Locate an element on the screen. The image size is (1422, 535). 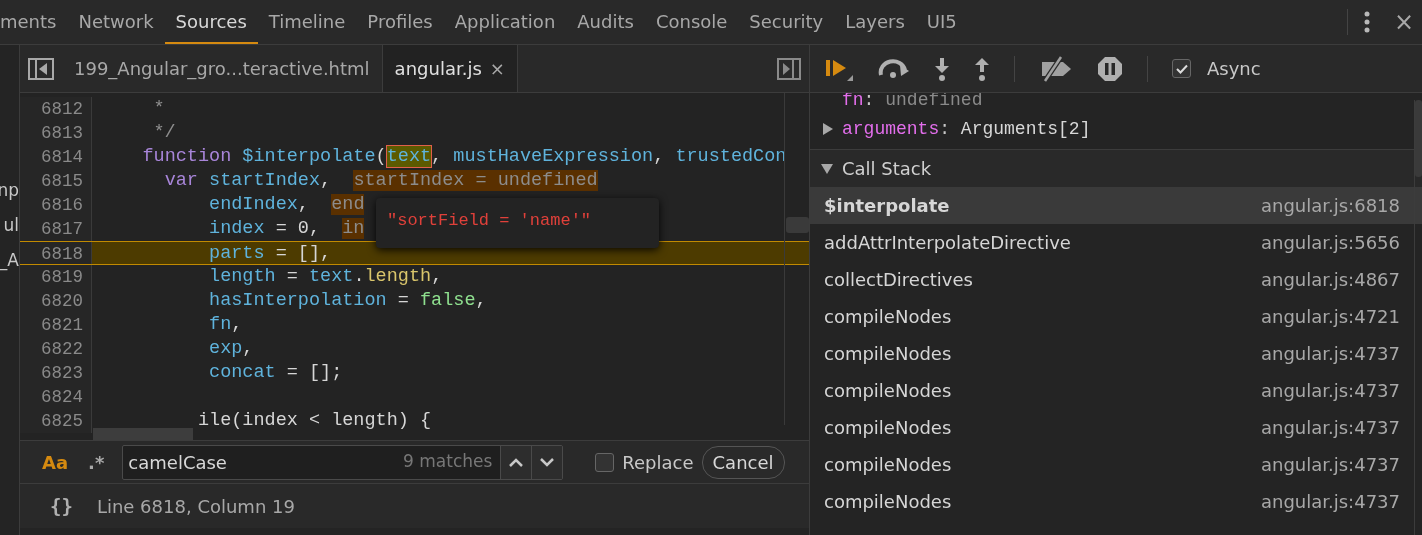
step-out-icon is located at coordinates (982, 68).